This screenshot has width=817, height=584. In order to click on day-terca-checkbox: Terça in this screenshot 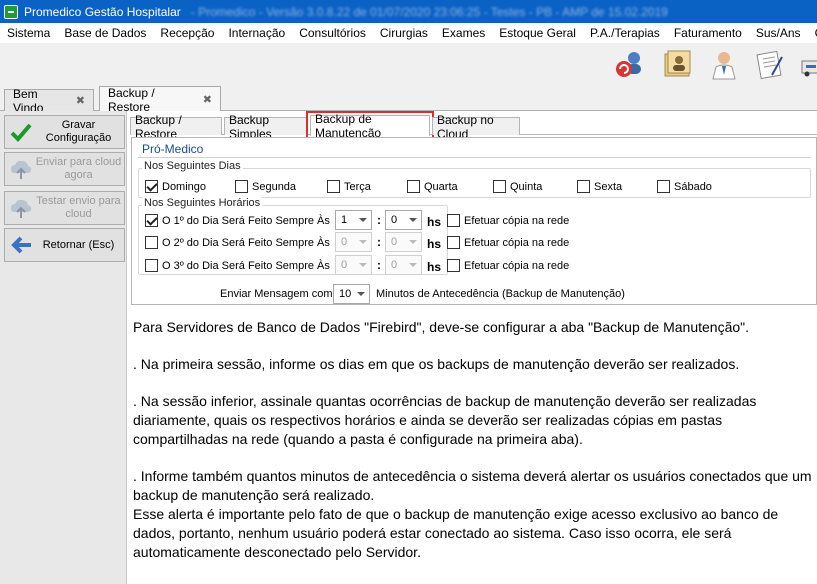, I will do `click(349, 186)`.